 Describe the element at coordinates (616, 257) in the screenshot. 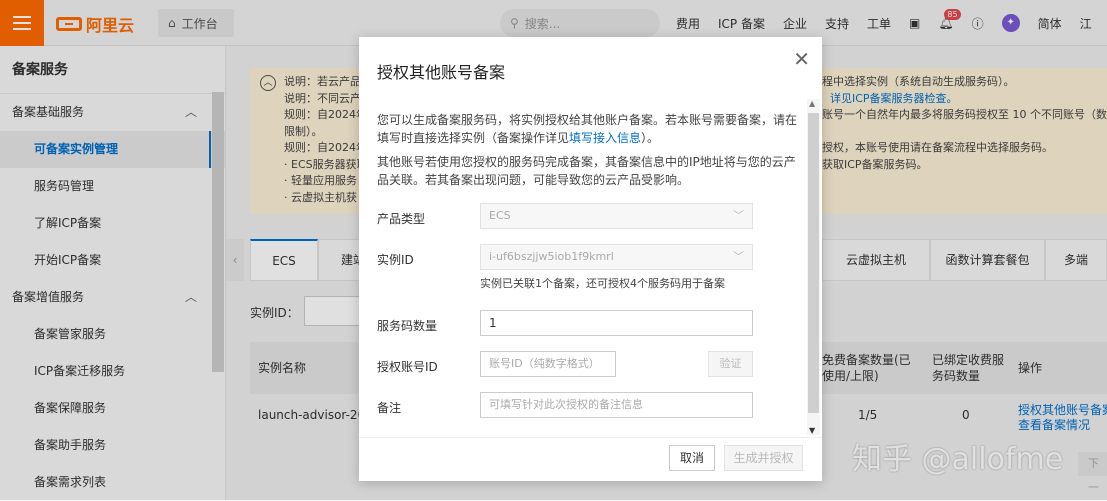

I see `instance-id-select: i-uf6bszjjw5iob1f9kmrl ﹀` at that location.